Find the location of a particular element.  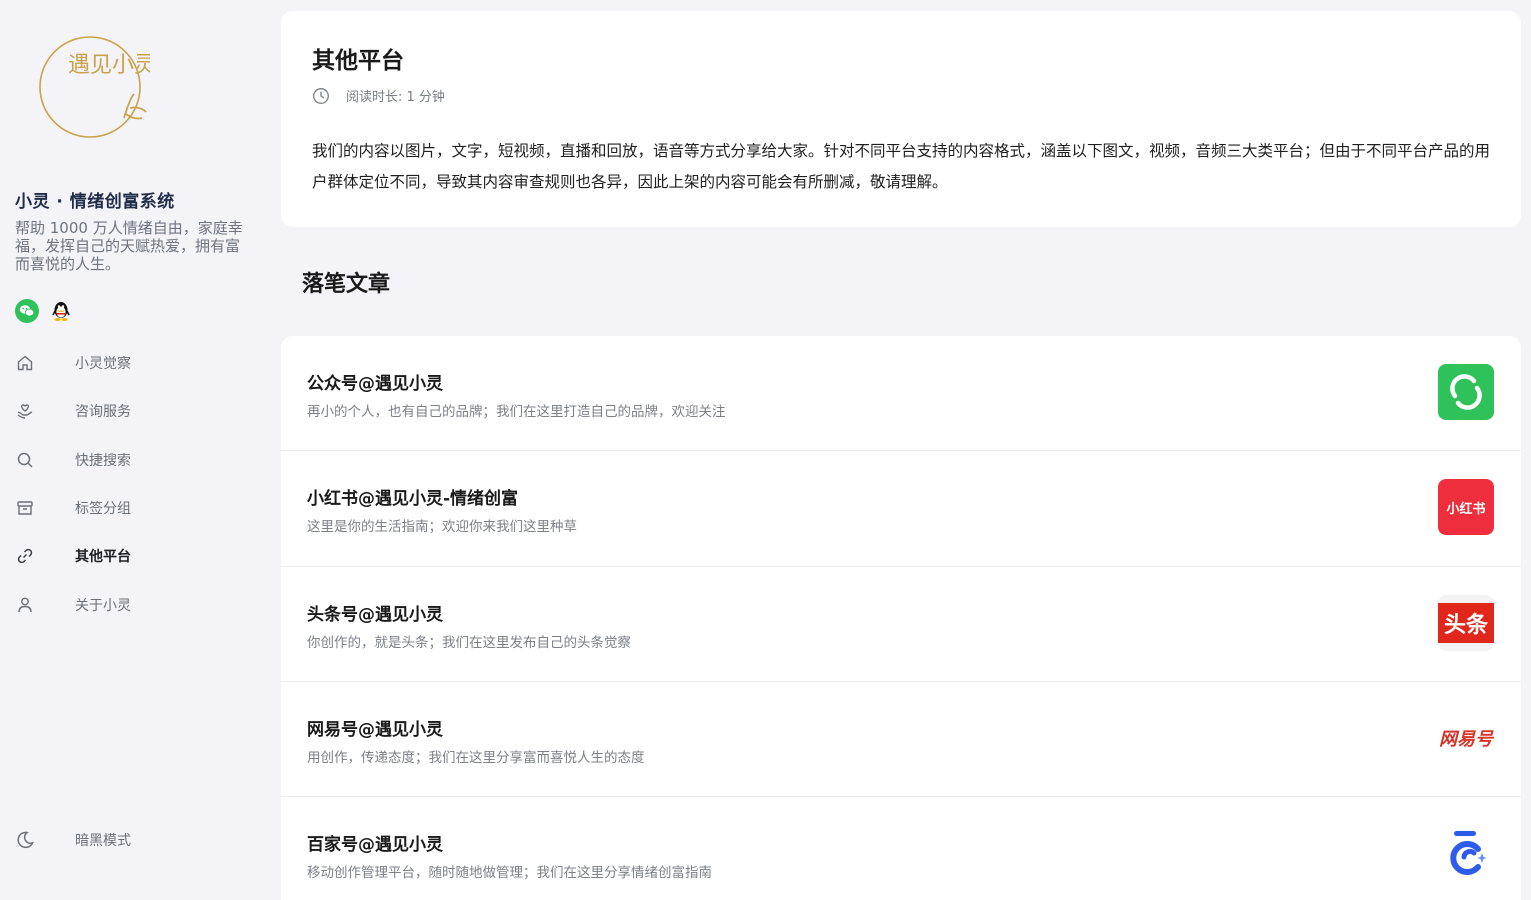

xiaohongshu-logo: 小红书 is located at coordinates (1466, 507).